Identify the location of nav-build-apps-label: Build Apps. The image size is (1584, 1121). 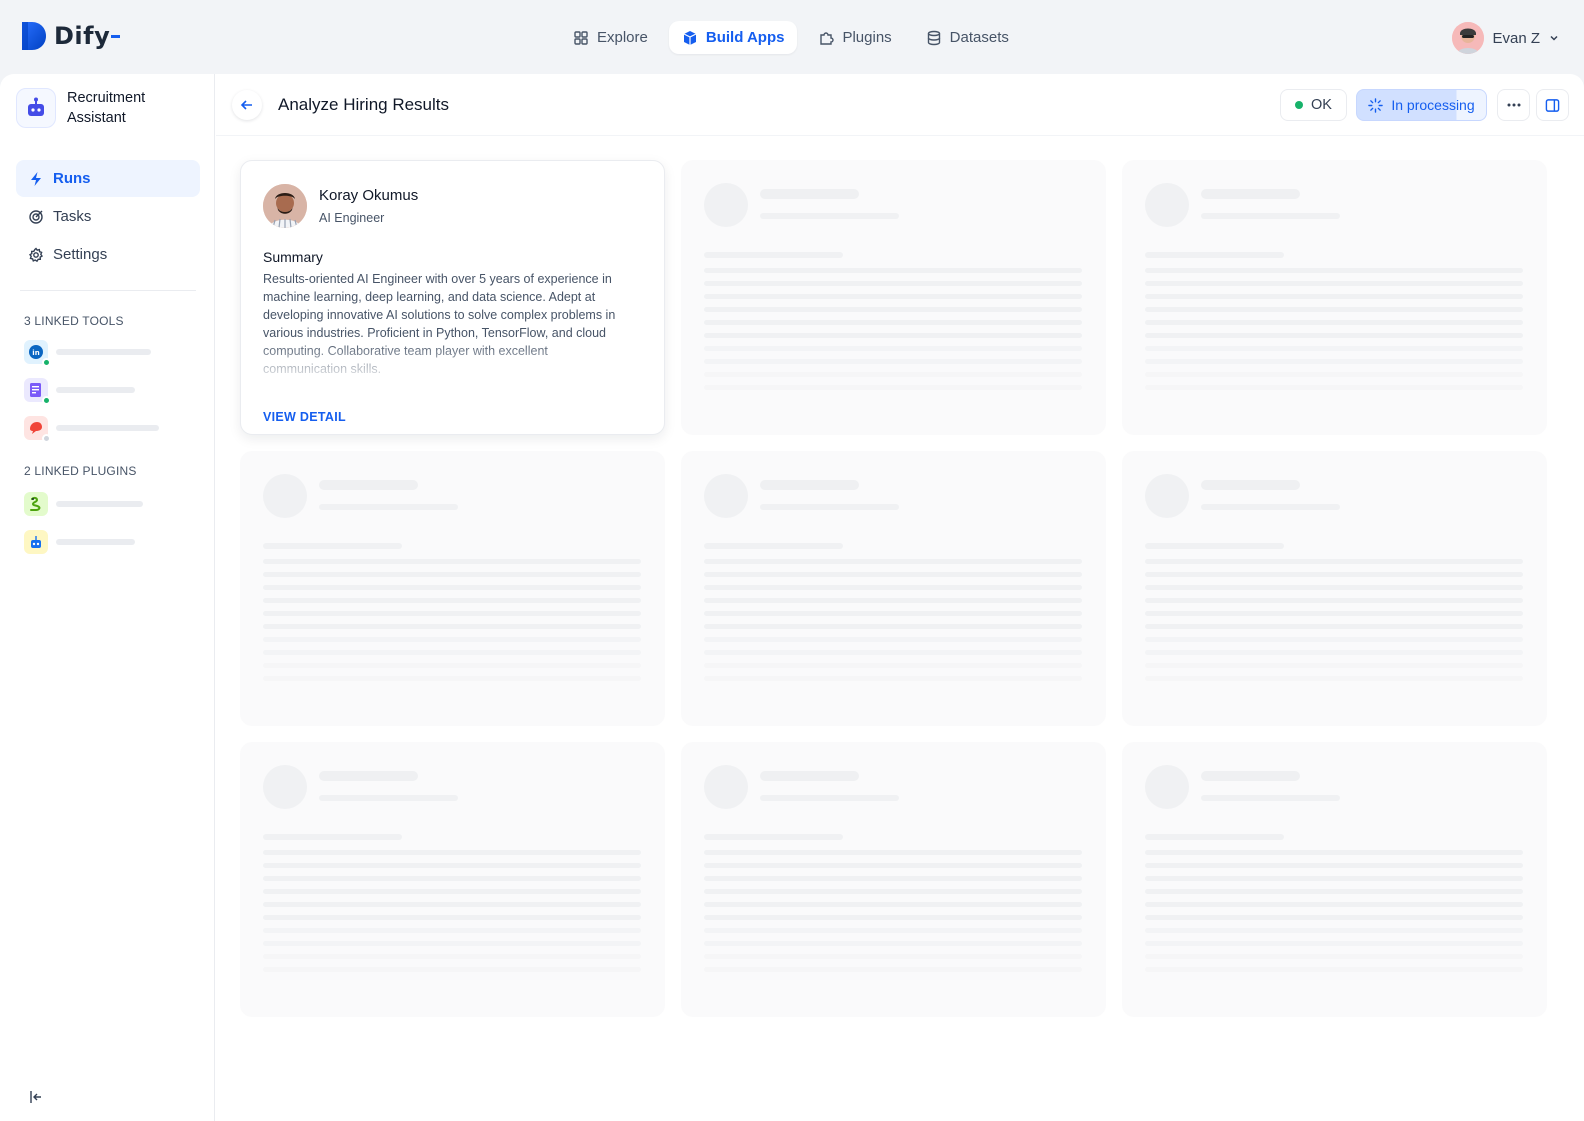
(745, 37).